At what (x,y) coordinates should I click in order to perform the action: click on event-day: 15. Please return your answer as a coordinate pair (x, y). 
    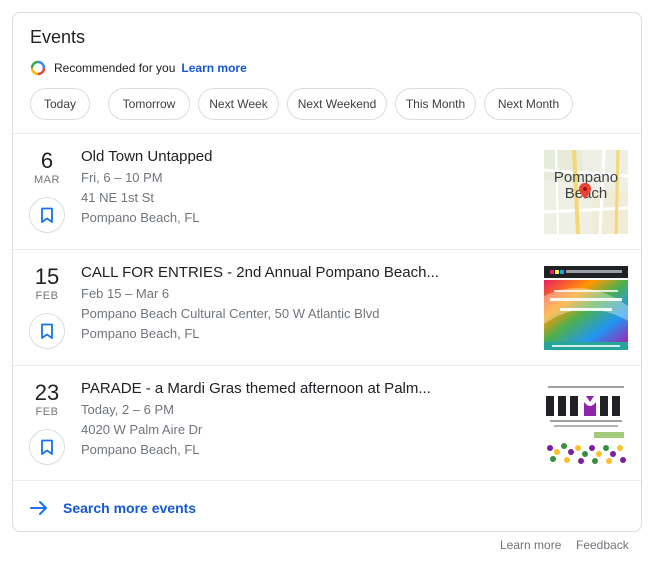
    Looking at the image, I should click on (47, 276).